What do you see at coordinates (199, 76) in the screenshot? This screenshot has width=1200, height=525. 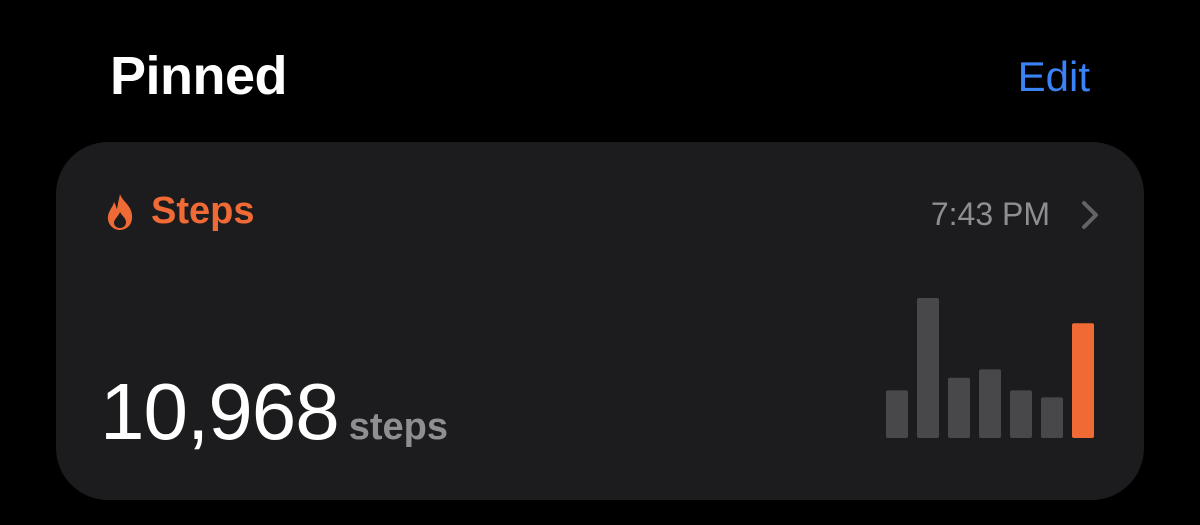 I see `page-title: Pinned` at bounding box center [199, 76].